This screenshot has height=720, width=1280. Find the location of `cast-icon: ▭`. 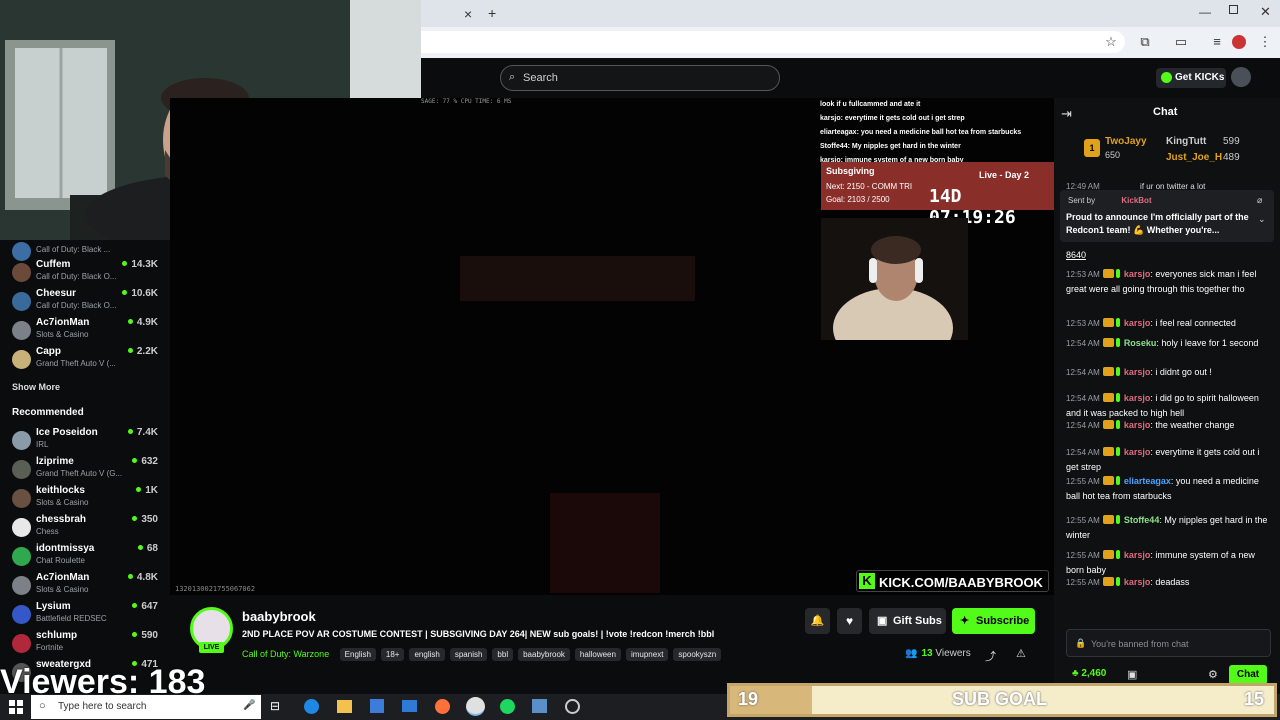

cast-icon: ▭ is located at coordinates (1181, 42).